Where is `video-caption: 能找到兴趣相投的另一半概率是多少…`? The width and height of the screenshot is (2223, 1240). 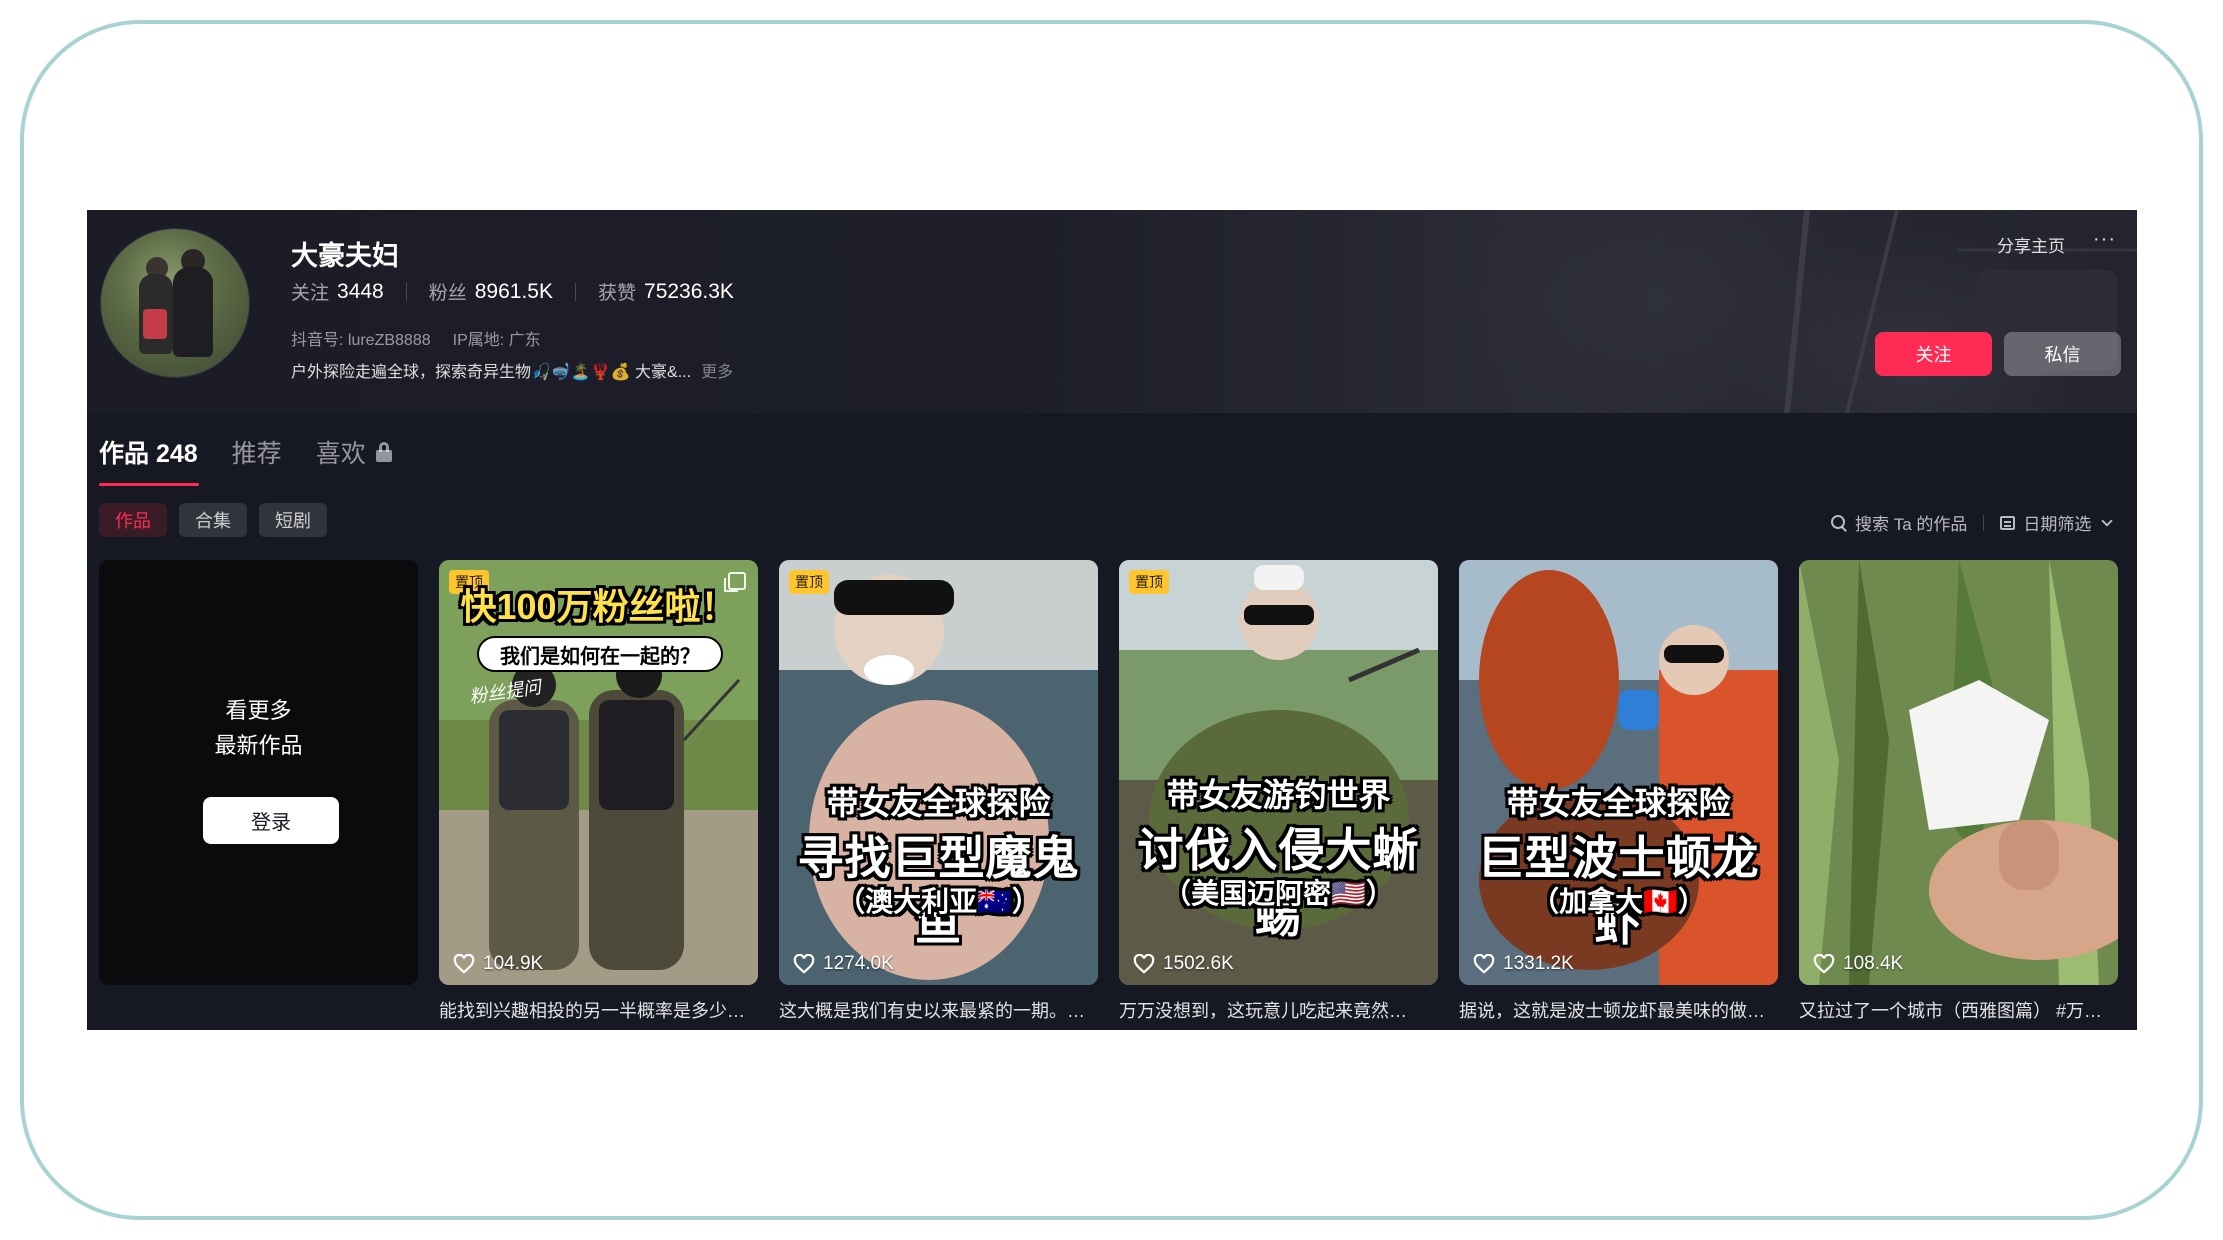 video-caption: 能找到兴趣相投的另一半概率是多少… is located at coordinates (598, 1010).